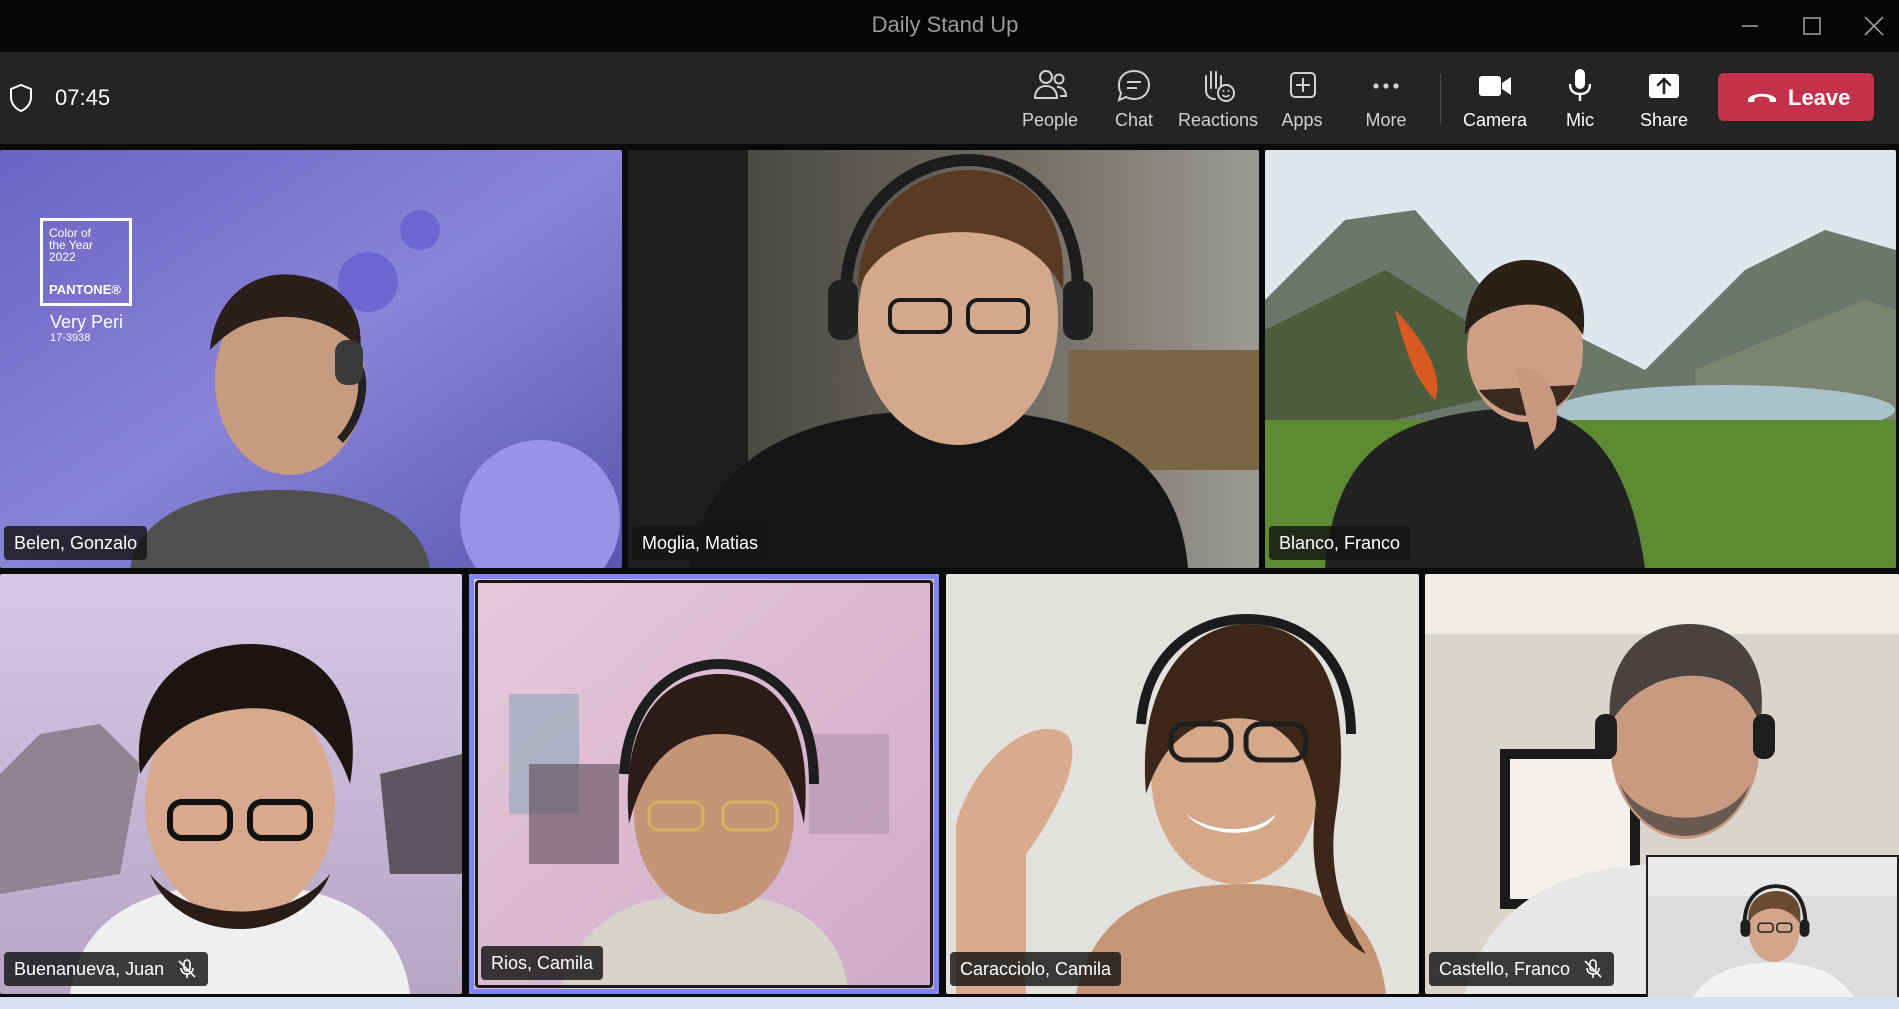 This screenshot has width=1899, height=1009. Describe the element at coordinates (945, 24) in the screenshot. I see `meeting-title: Daily Stand Up` at that location.